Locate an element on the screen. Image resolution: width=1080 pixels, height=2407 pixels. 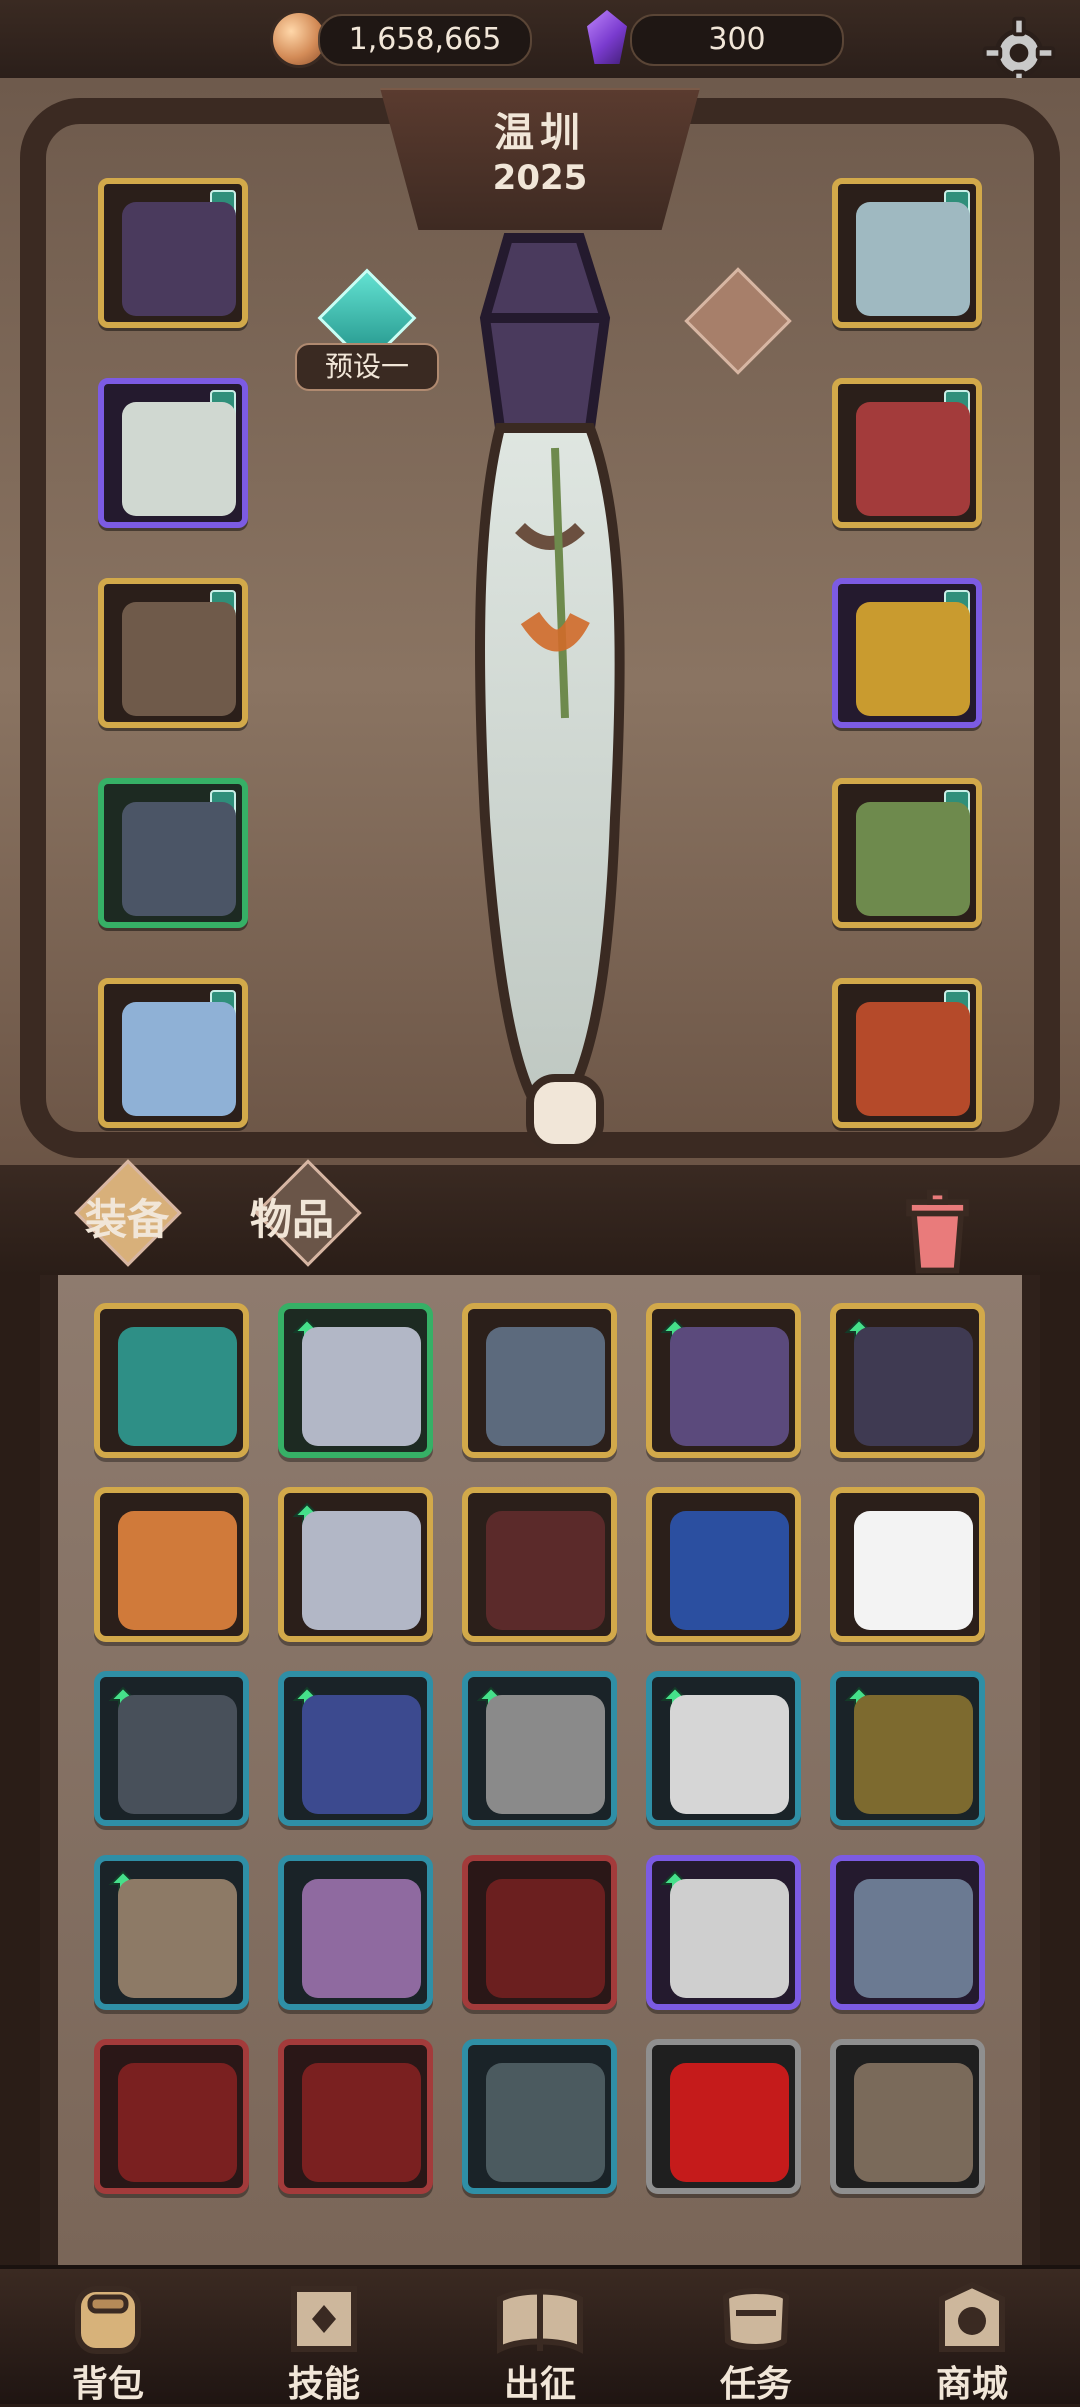
helmet-icon is located at coordinates (729, 1386).